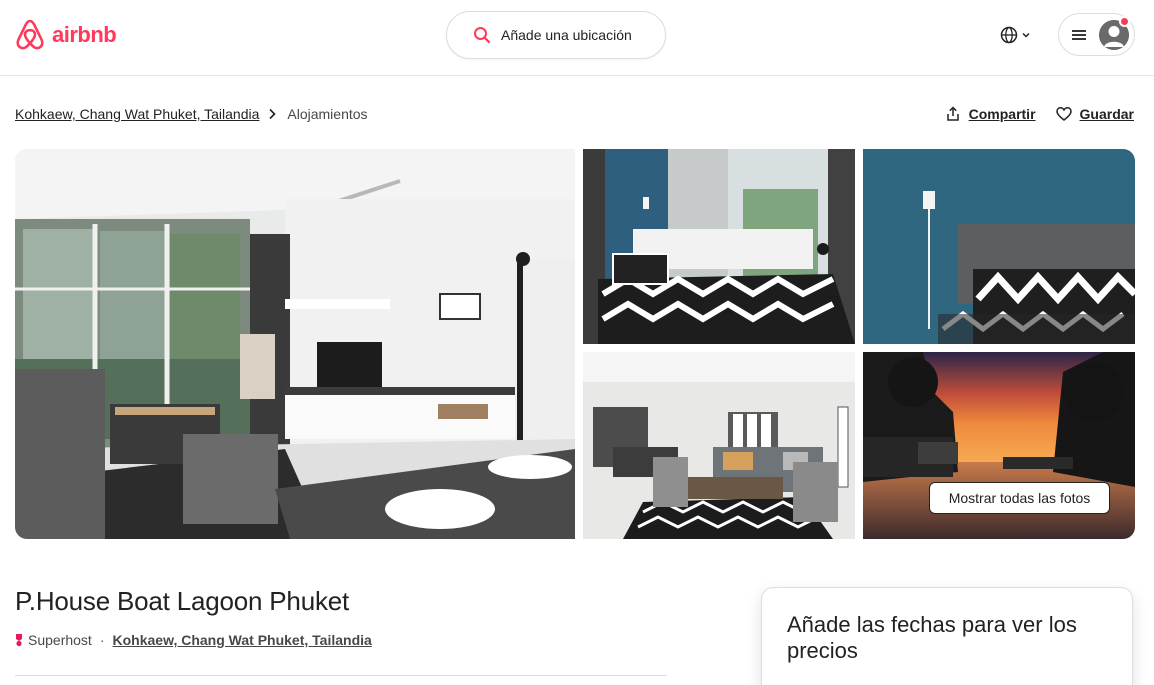 Image resolution: width=1154 pixels, height=685 pixels. What do you see at coordinates (1079, 34) in the screenshot?
I see `hamburger-icon` at bounding box center [1079, 34].